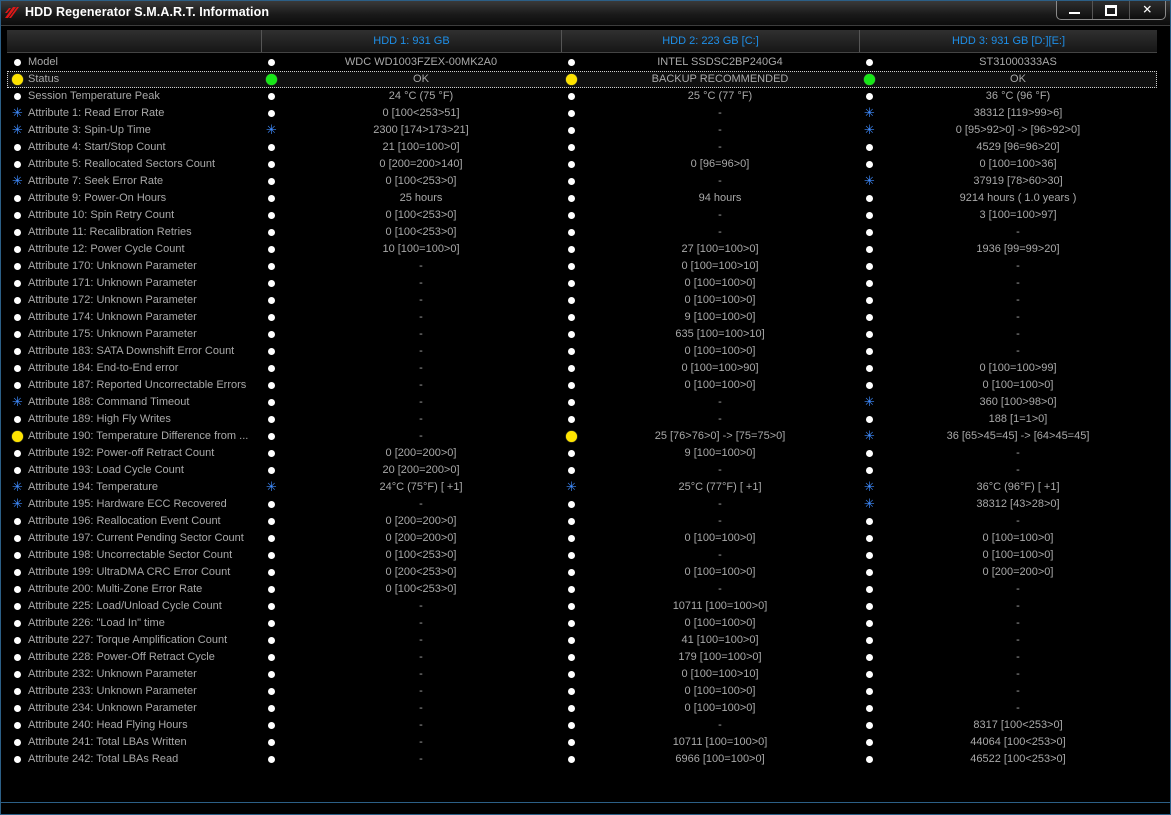  Describe the element at coordinates (411, 62) in the screenshot. I see `value-cell-hdd1: WDC WD1003FZEX-00MK2A0` at that location.